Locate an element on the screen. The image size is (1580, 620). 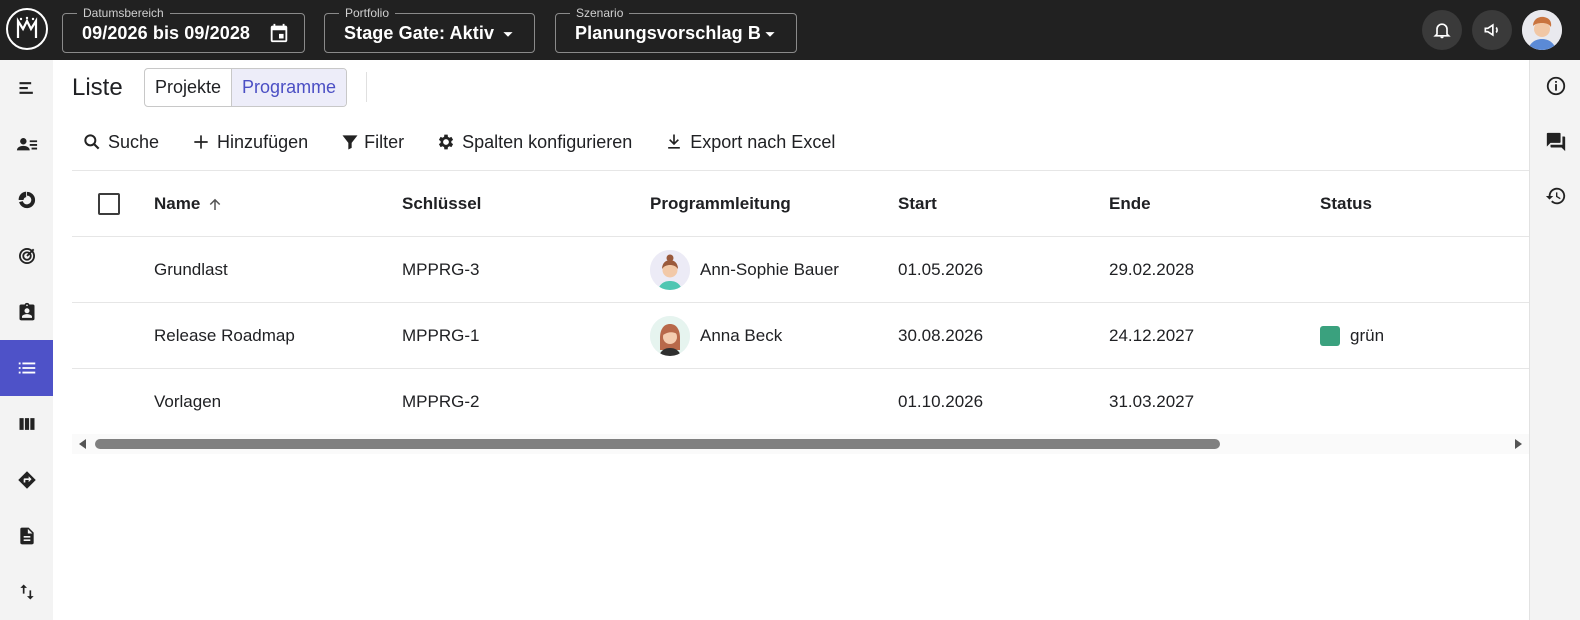
cell-start: 01.05.2026 is located at coordinates (941, 269).